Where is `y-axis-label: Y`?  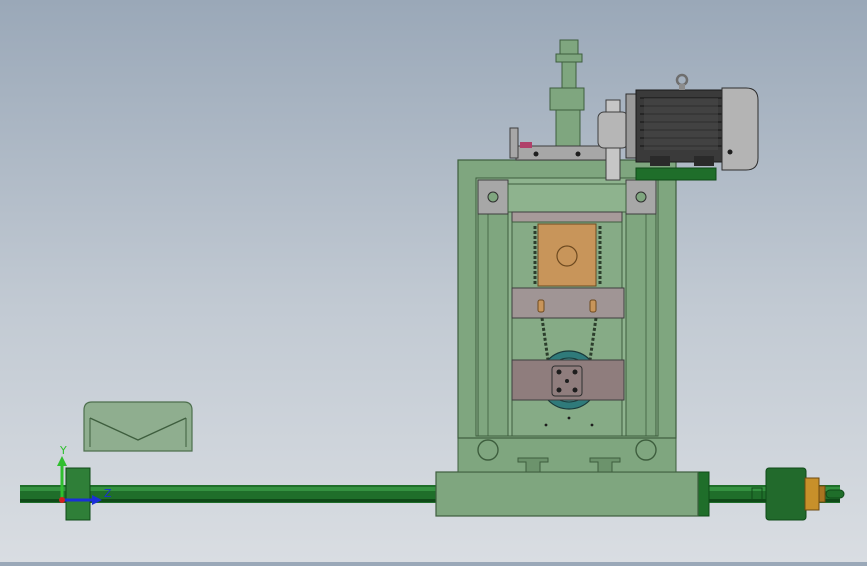 y-axis-label: Y is located at coordinates (63, 450).